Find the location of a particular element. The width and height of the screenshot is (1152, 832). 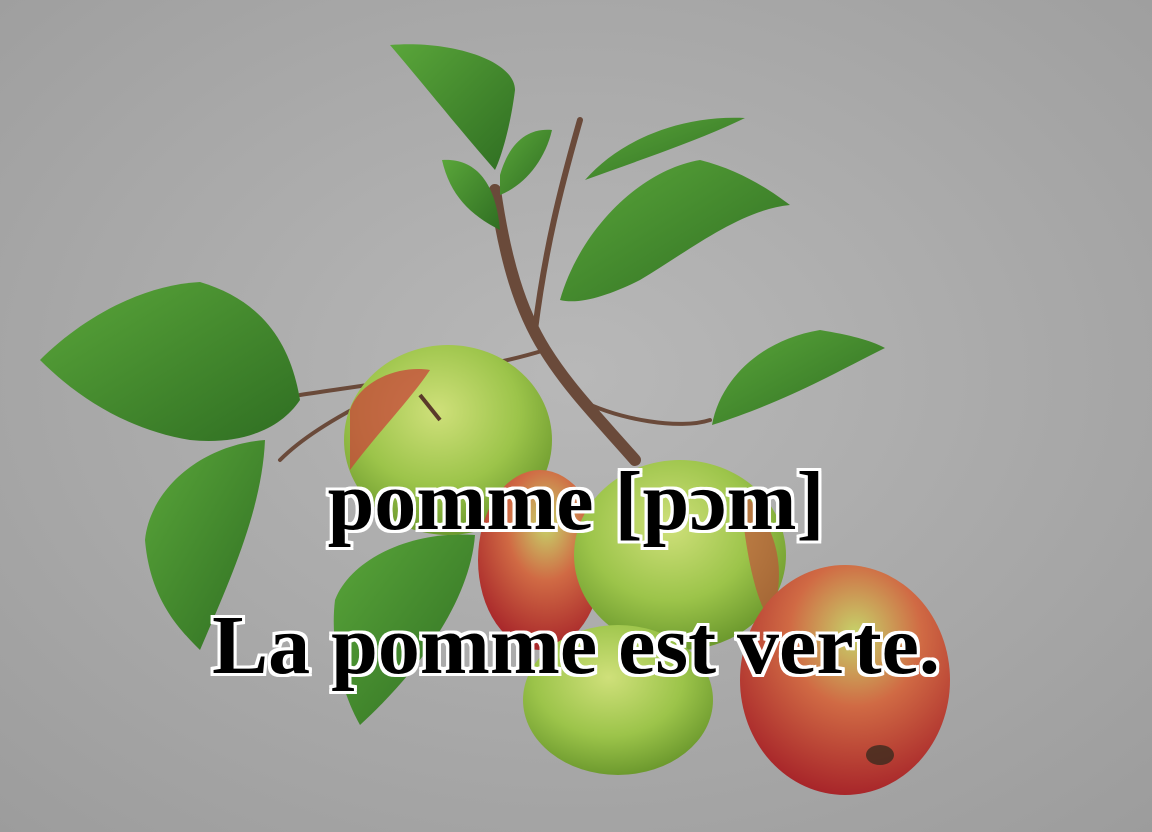

example-sentence: La pomme est verte. is located at coordinates (576, 645).